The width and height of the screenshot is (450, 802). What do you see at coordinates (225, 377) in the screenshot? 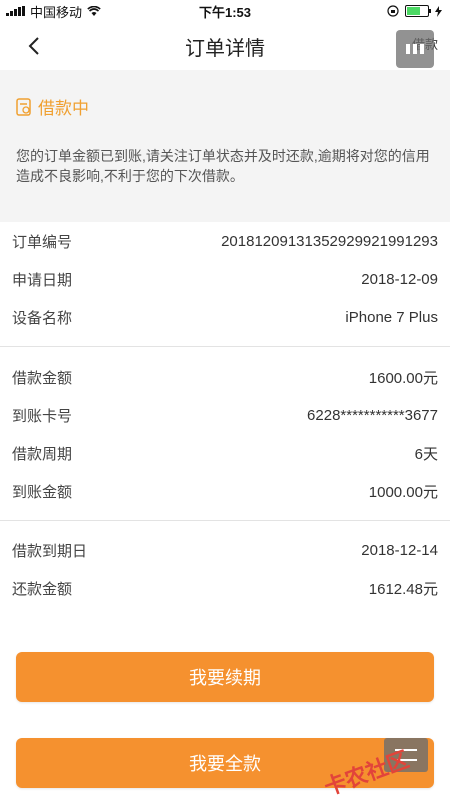
I see `info-row: 借款金额 1600.00元` at bounding box center [225, 377].